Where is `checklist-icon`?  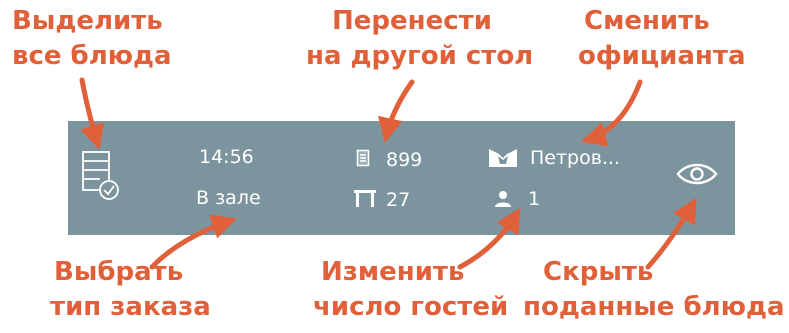
checklist-icon is located at coordinates (100, 176).